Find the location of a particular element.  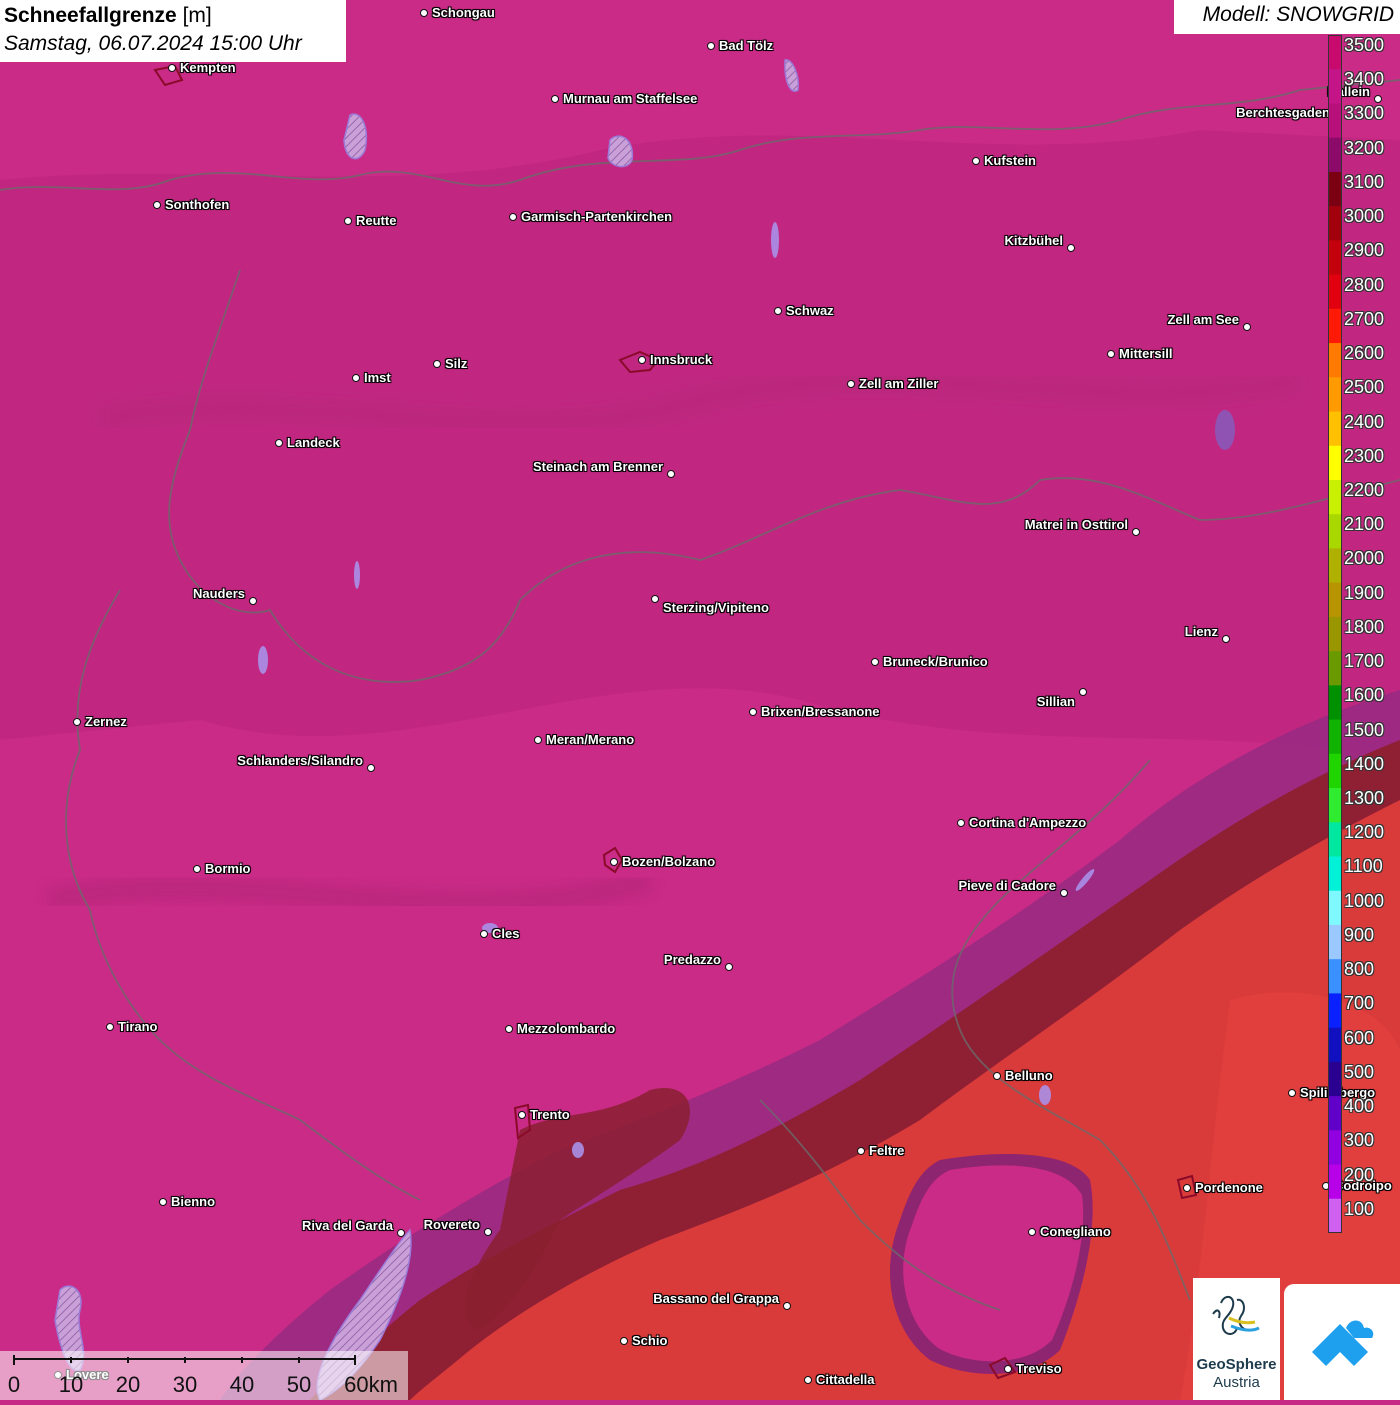

app-logo is located at coordinates (1342, 1342).